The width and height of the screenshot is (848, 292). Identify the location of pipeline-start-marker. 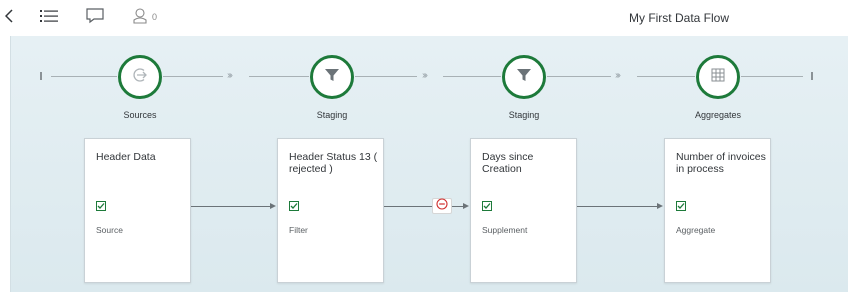
(41, 76).